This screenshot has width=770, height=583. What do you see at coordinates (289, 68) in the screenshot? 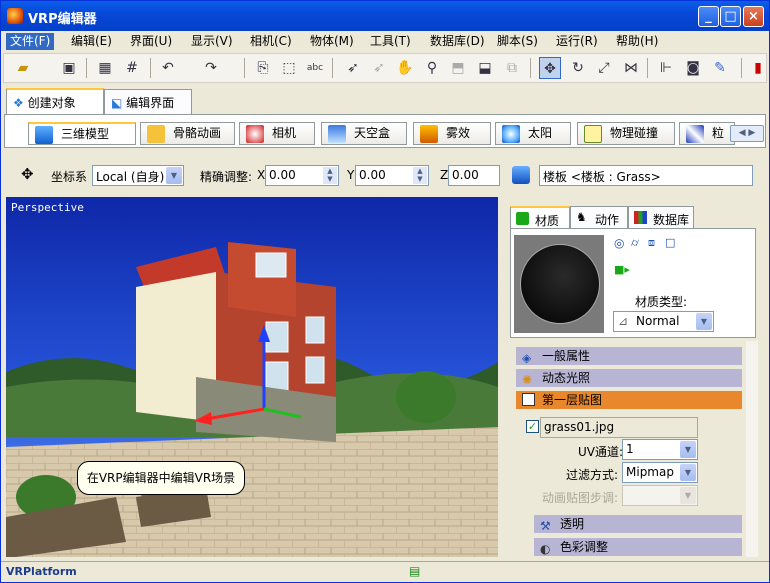
I see `select-region-icon: ⬚` at bounding box center [289, 68].